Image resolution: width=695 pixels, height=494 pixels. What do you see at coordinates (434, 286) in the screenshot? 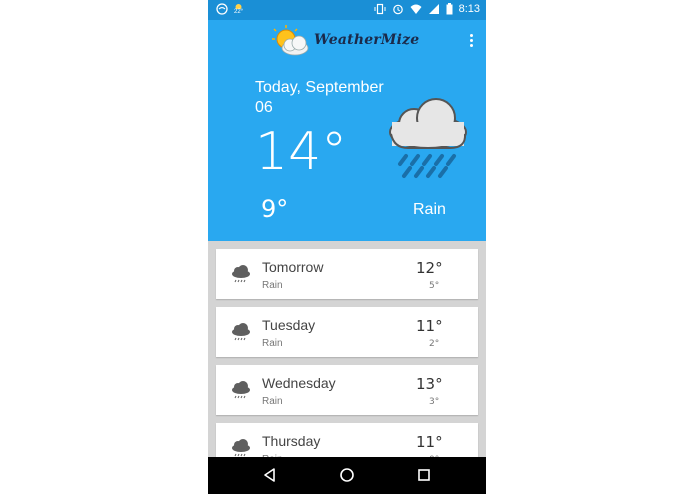
I see `forecast-low: 5°` at bounding box center [434, 286].